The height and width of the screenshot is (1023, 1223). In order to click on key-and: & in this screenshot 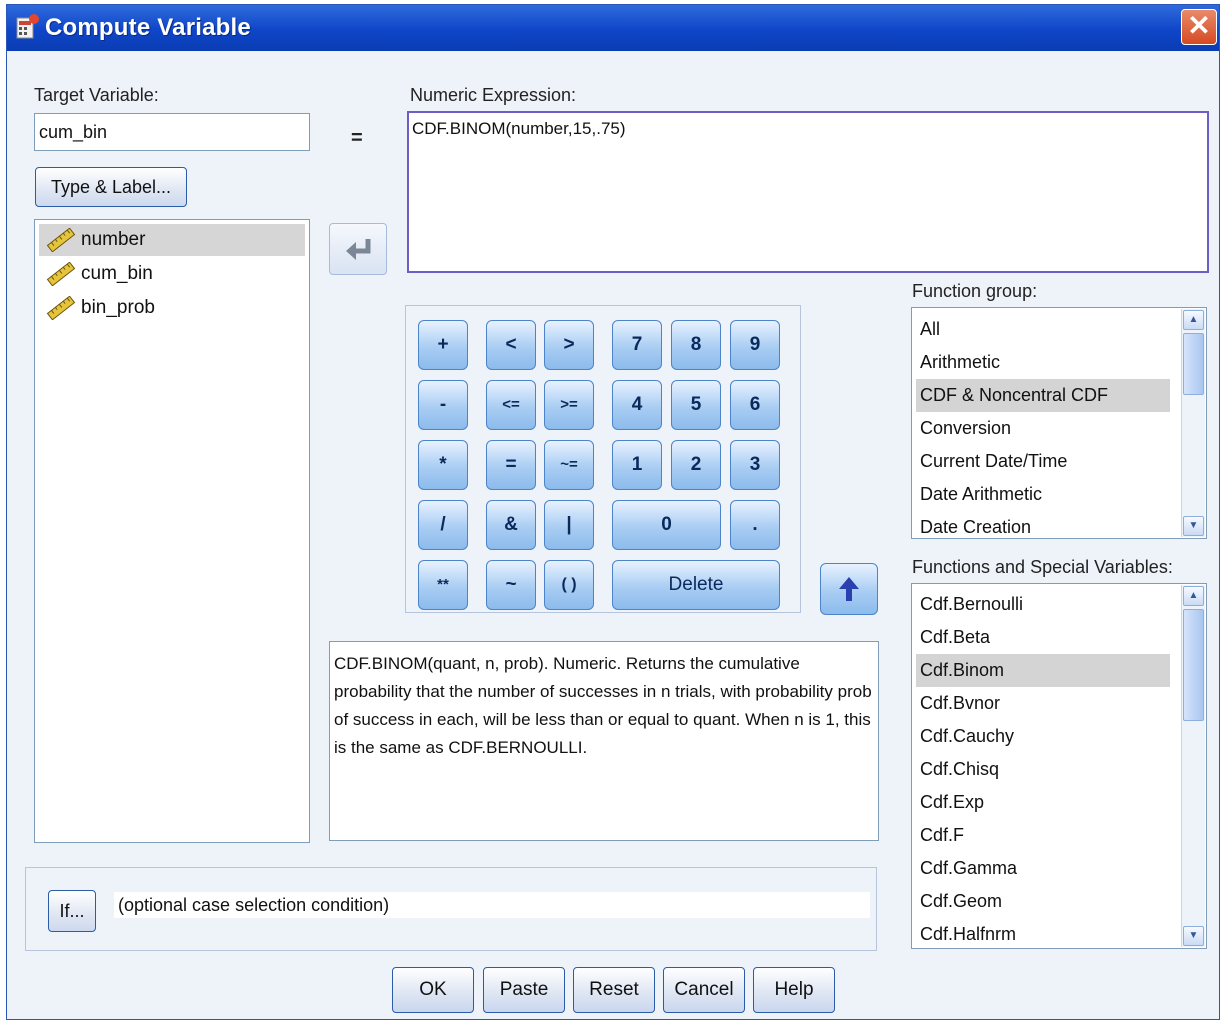, I will do `click(511, 525)`.